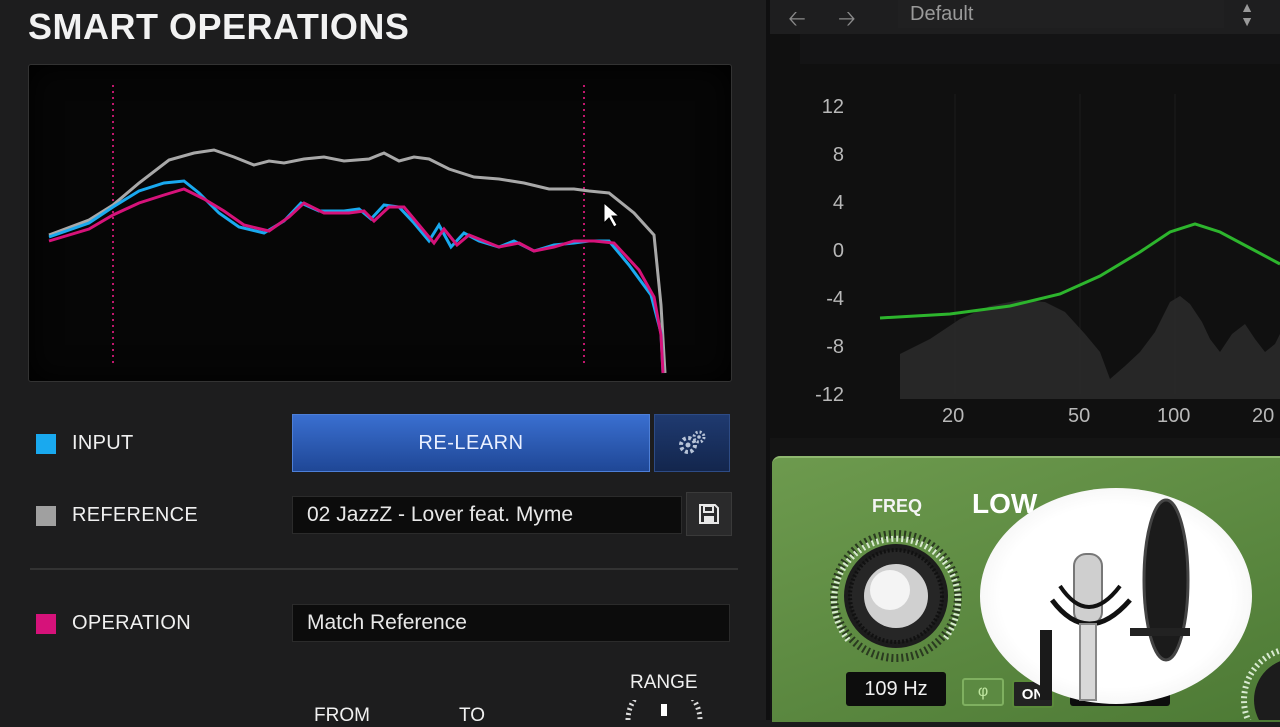 The image size is (1280, 727). I want to click on to-label: TO, so click(472, 715).